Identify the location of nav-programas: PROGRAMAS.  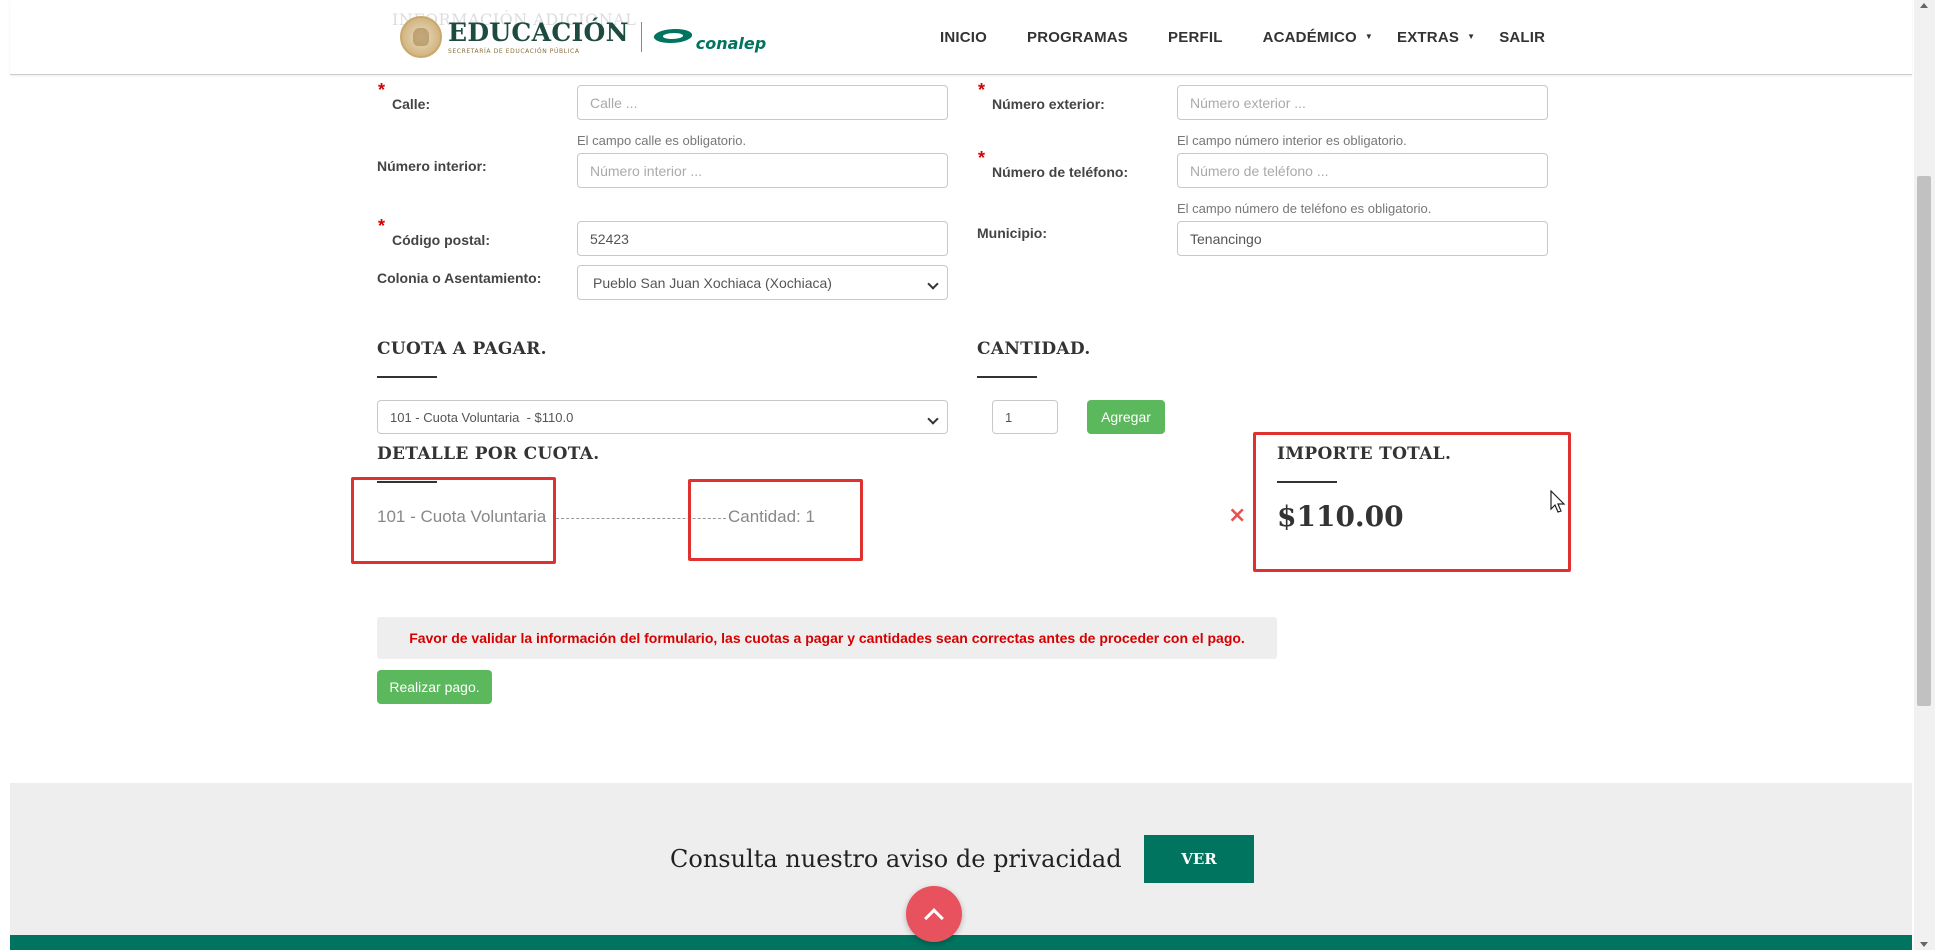
(1077, 37).